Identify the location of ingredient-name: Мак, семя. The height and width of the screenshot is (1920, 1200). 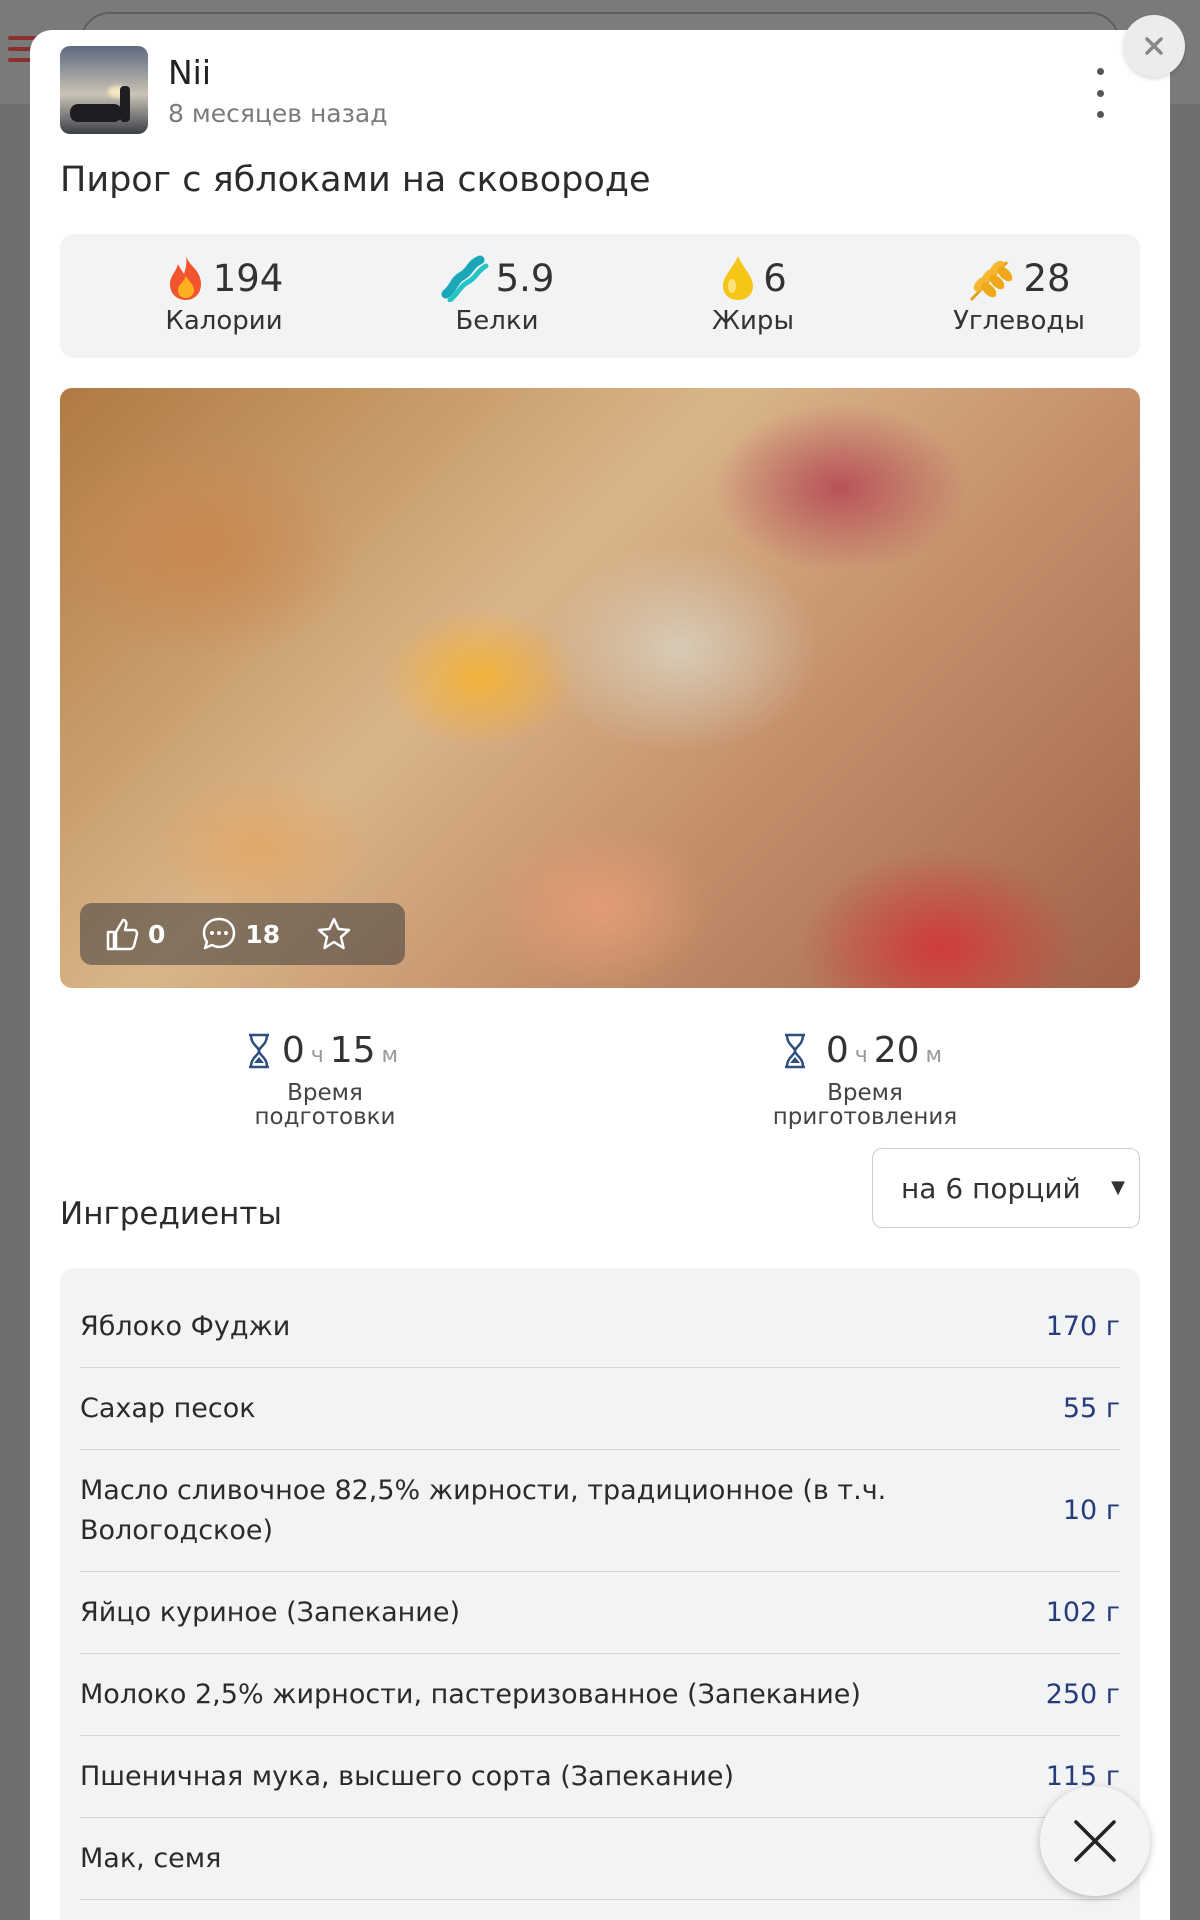
(151, 1858).